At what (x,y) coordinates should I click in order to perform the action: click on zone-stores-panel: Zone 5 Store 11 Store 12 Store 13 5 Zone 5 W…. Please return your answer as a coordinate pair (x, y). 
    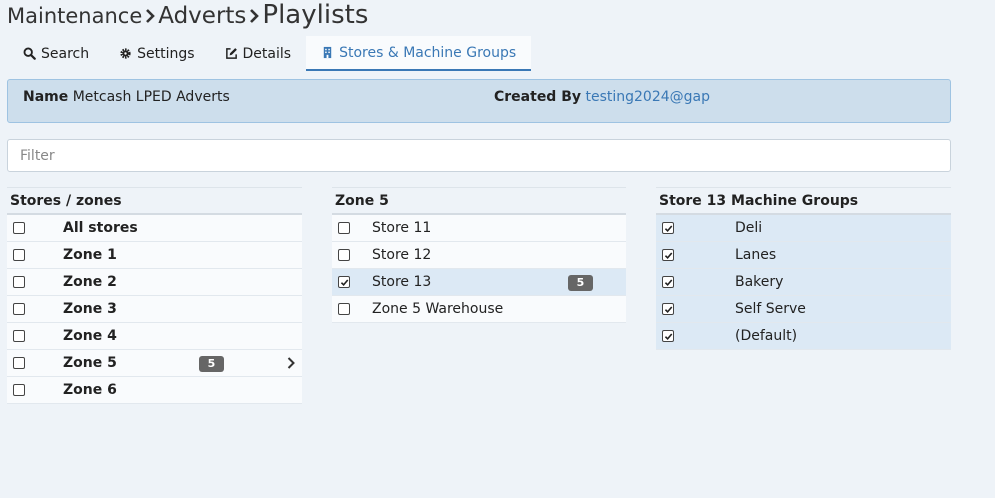
    Looking at the image, I should click on (479, 255).